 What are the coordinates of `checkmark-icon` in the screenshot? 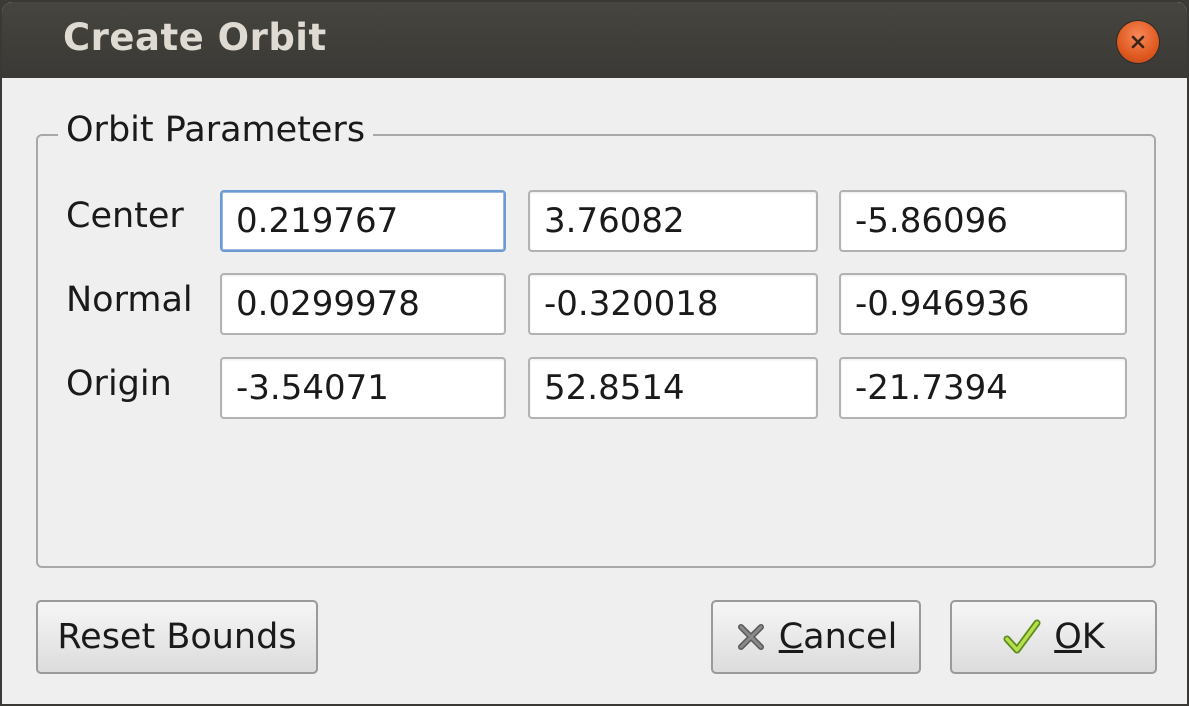 It's located at (1022, 637).